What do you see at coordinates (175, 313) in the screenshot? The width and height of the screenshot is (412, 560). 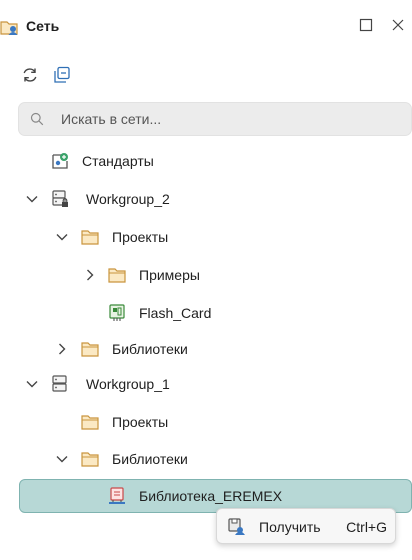 I see `tree-item-label: Flash_Card` at bounding box center [175, 313].